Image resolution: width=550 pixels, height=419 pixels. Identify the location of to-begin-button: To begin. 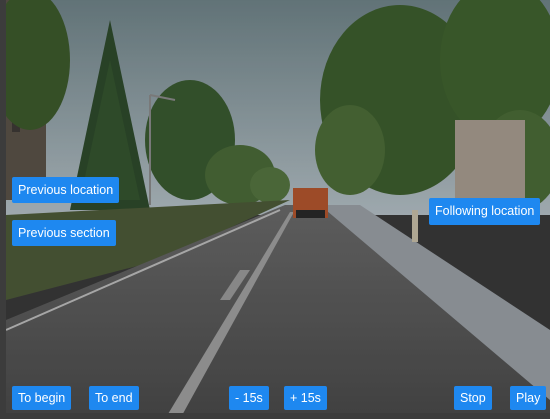
(42, 398).